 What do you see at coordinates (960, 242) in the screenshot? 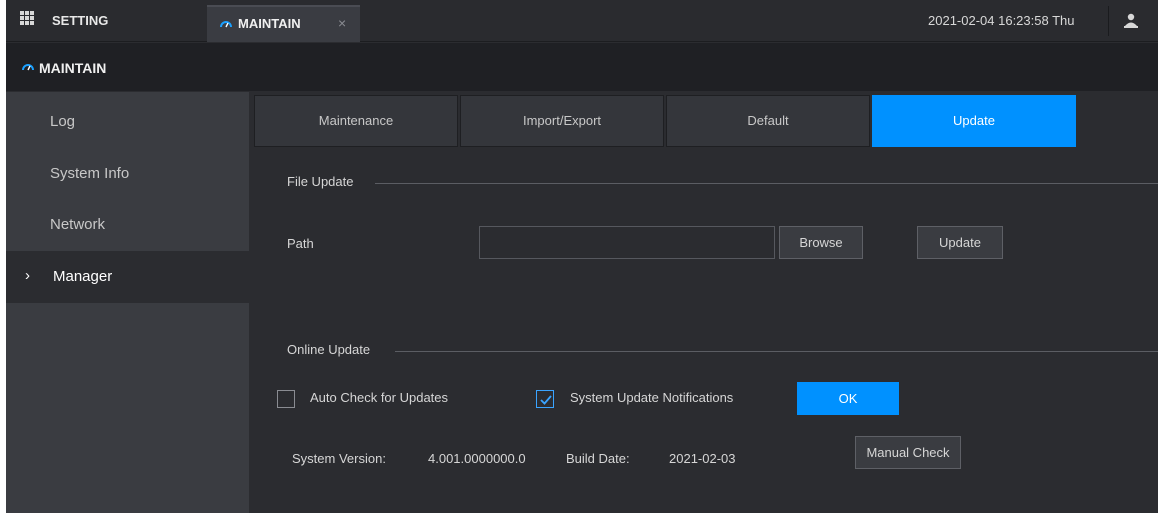
I see `update-button: Update` at bounding box center [960, 242].